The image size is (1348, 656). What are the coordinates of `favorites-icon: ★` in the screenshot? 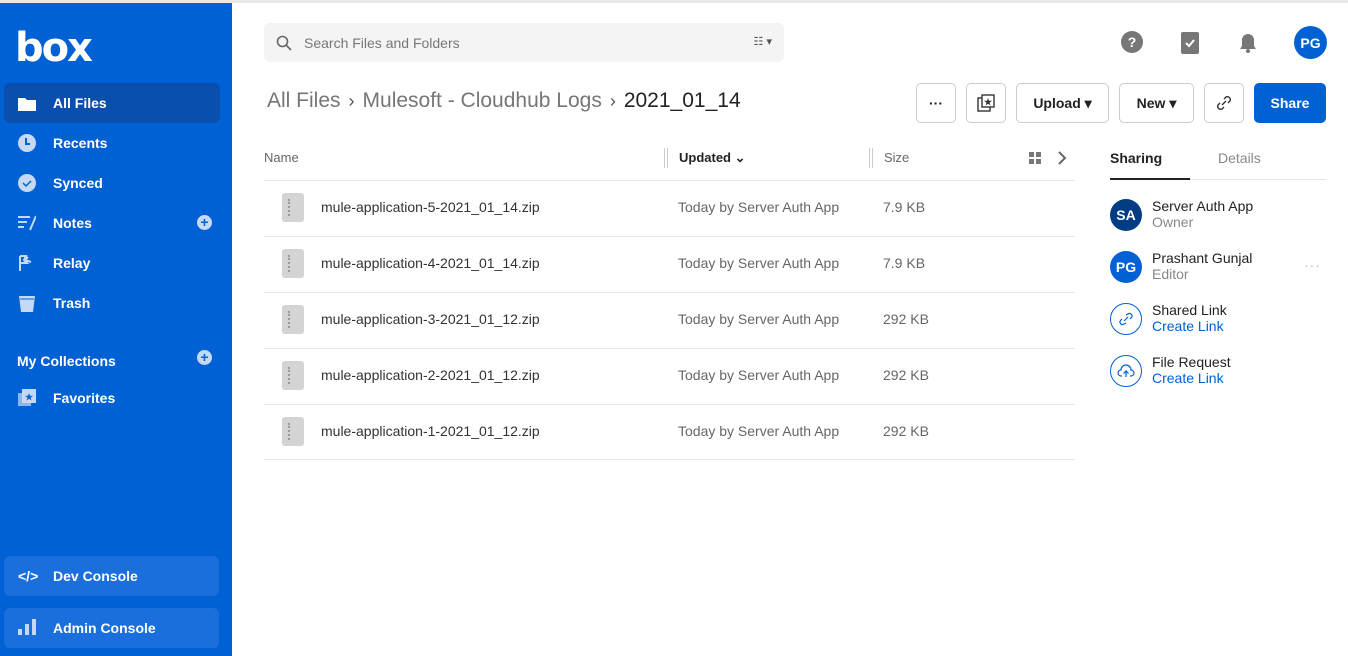 It's located at (27, 398).